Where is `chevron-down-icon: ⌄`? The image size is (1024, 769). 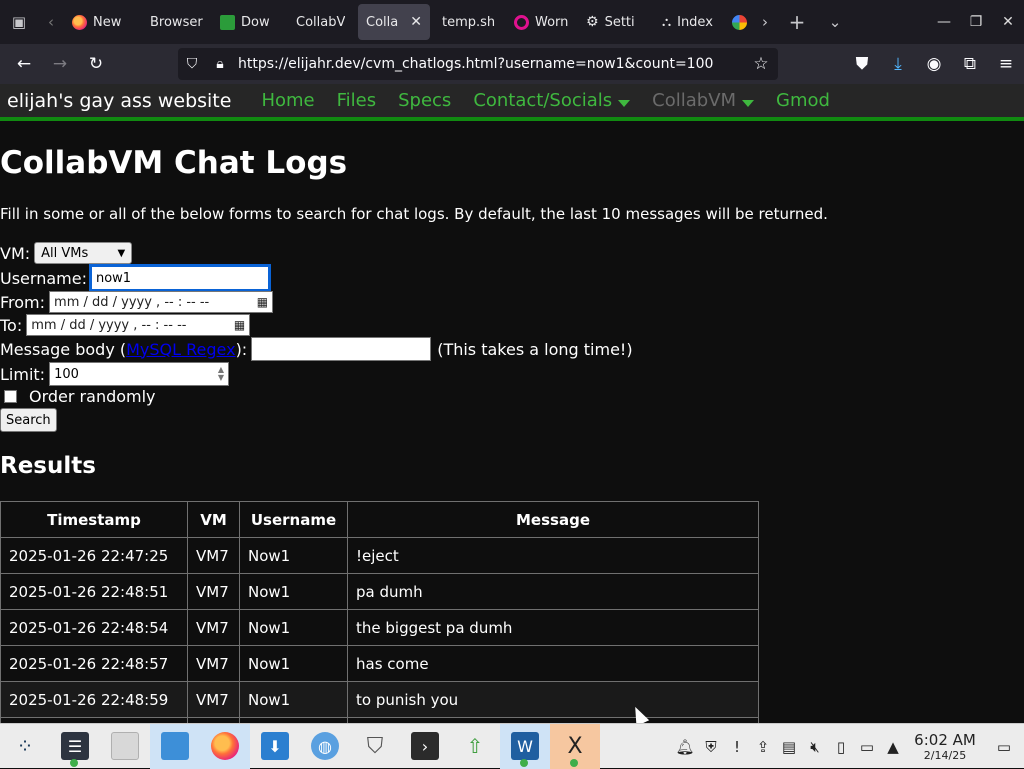 chevron-down-icon: ⌄ is located at coordinates (835, 22).